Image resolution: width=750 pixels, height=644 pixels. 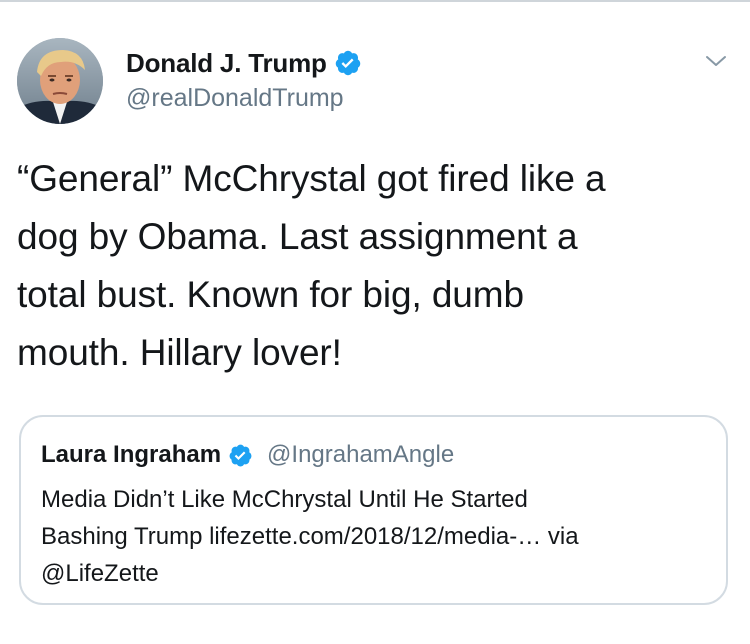 What do you see at coordinates (375, 1) in the screenshot?
I see `top-divider` at bounding box center [375, 1].